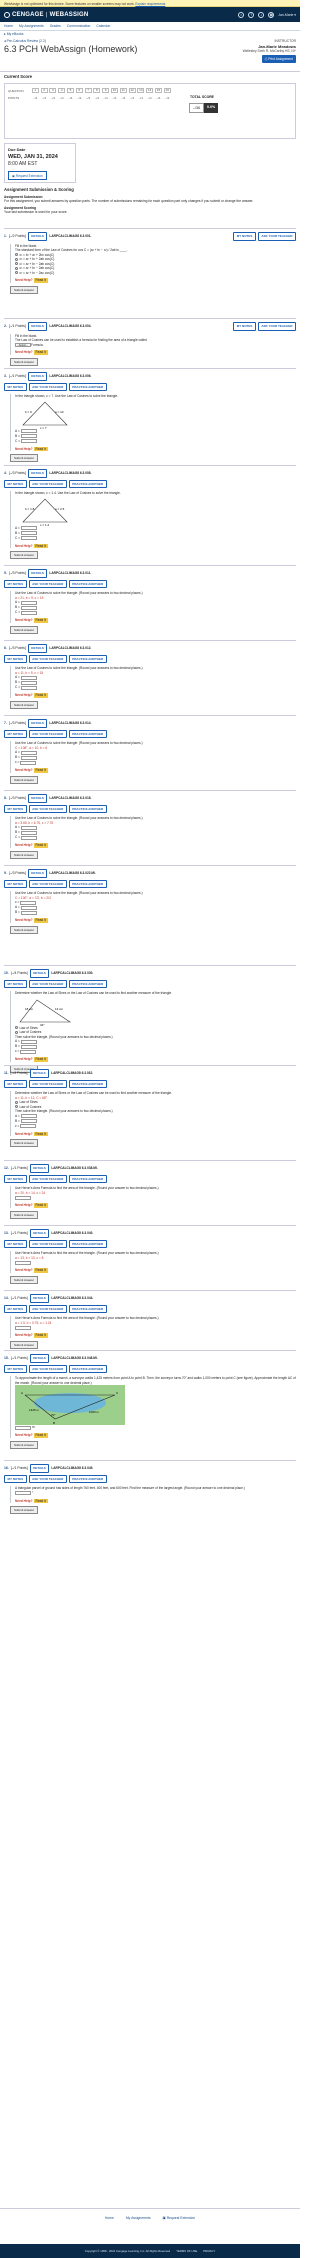  Describe the element at coordinates (241, 14) in the screenshot. I see `home-icon: ⌂` at that location.